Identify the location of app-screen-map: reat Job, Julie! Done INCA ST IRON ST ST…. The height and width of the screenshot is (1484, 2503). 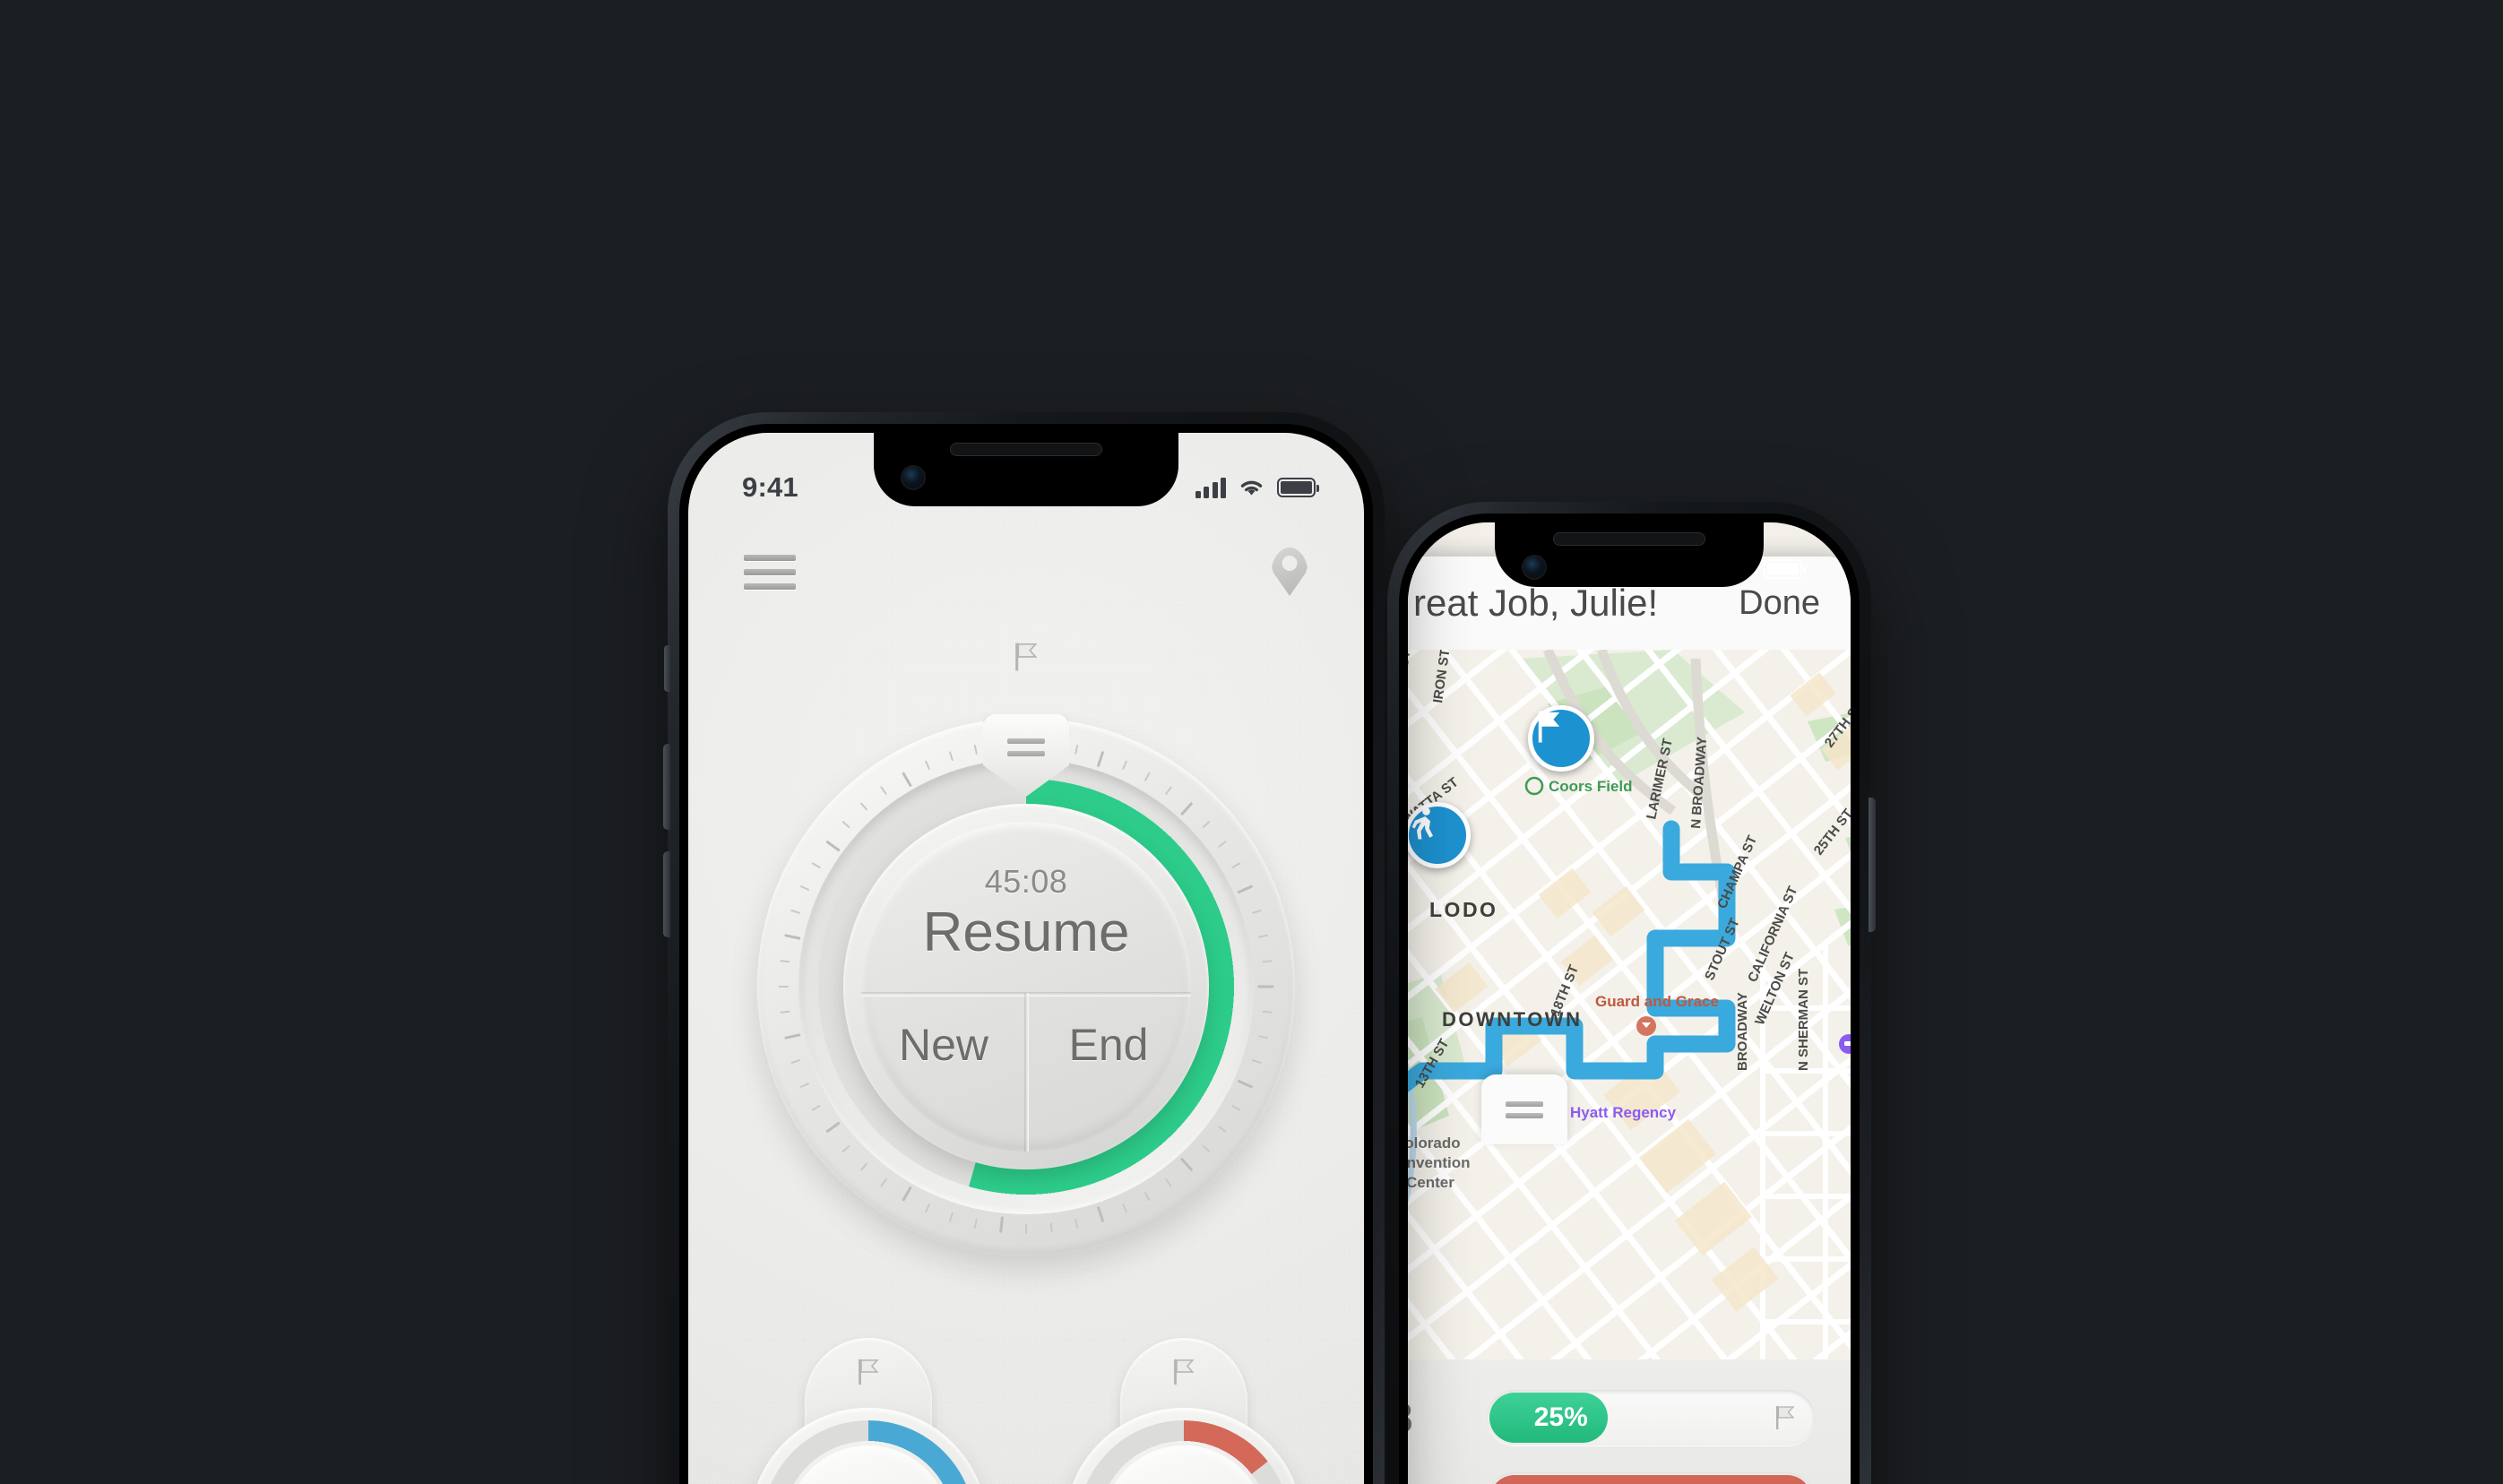
(1629, 1003).